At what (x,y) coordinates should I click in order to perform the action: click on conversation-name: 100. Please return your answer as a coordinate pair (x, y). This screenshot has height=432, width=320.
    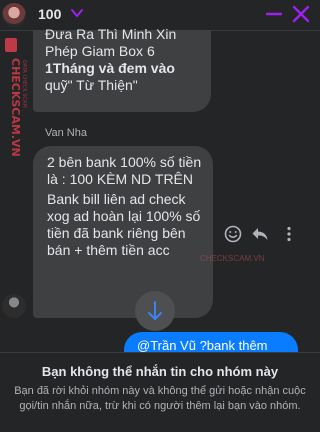
    Looking at the image, I should click on (49, 14).